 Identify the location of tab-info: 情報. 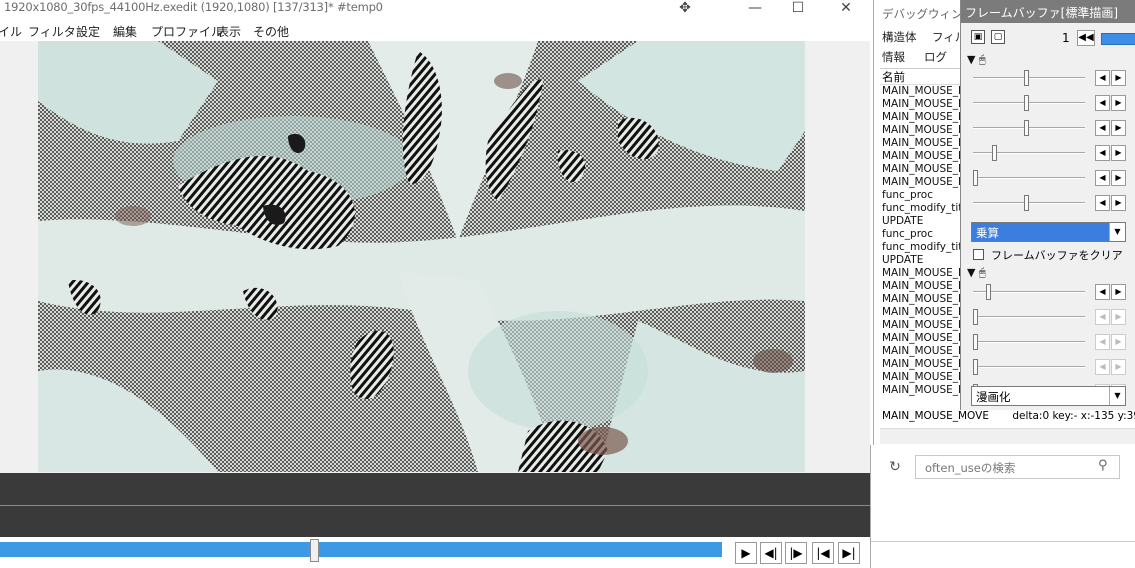
(893, 57).